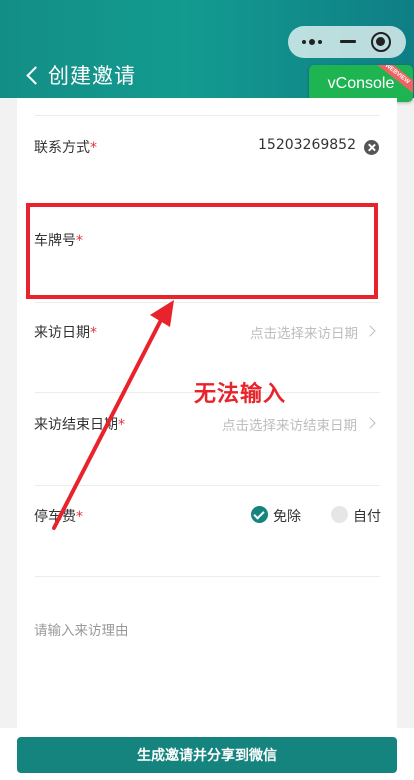 The width and height of the screenshot is (414, 780). I want to click on submit-share-button: 生成邀请并分享到微信, so click(207, 755).